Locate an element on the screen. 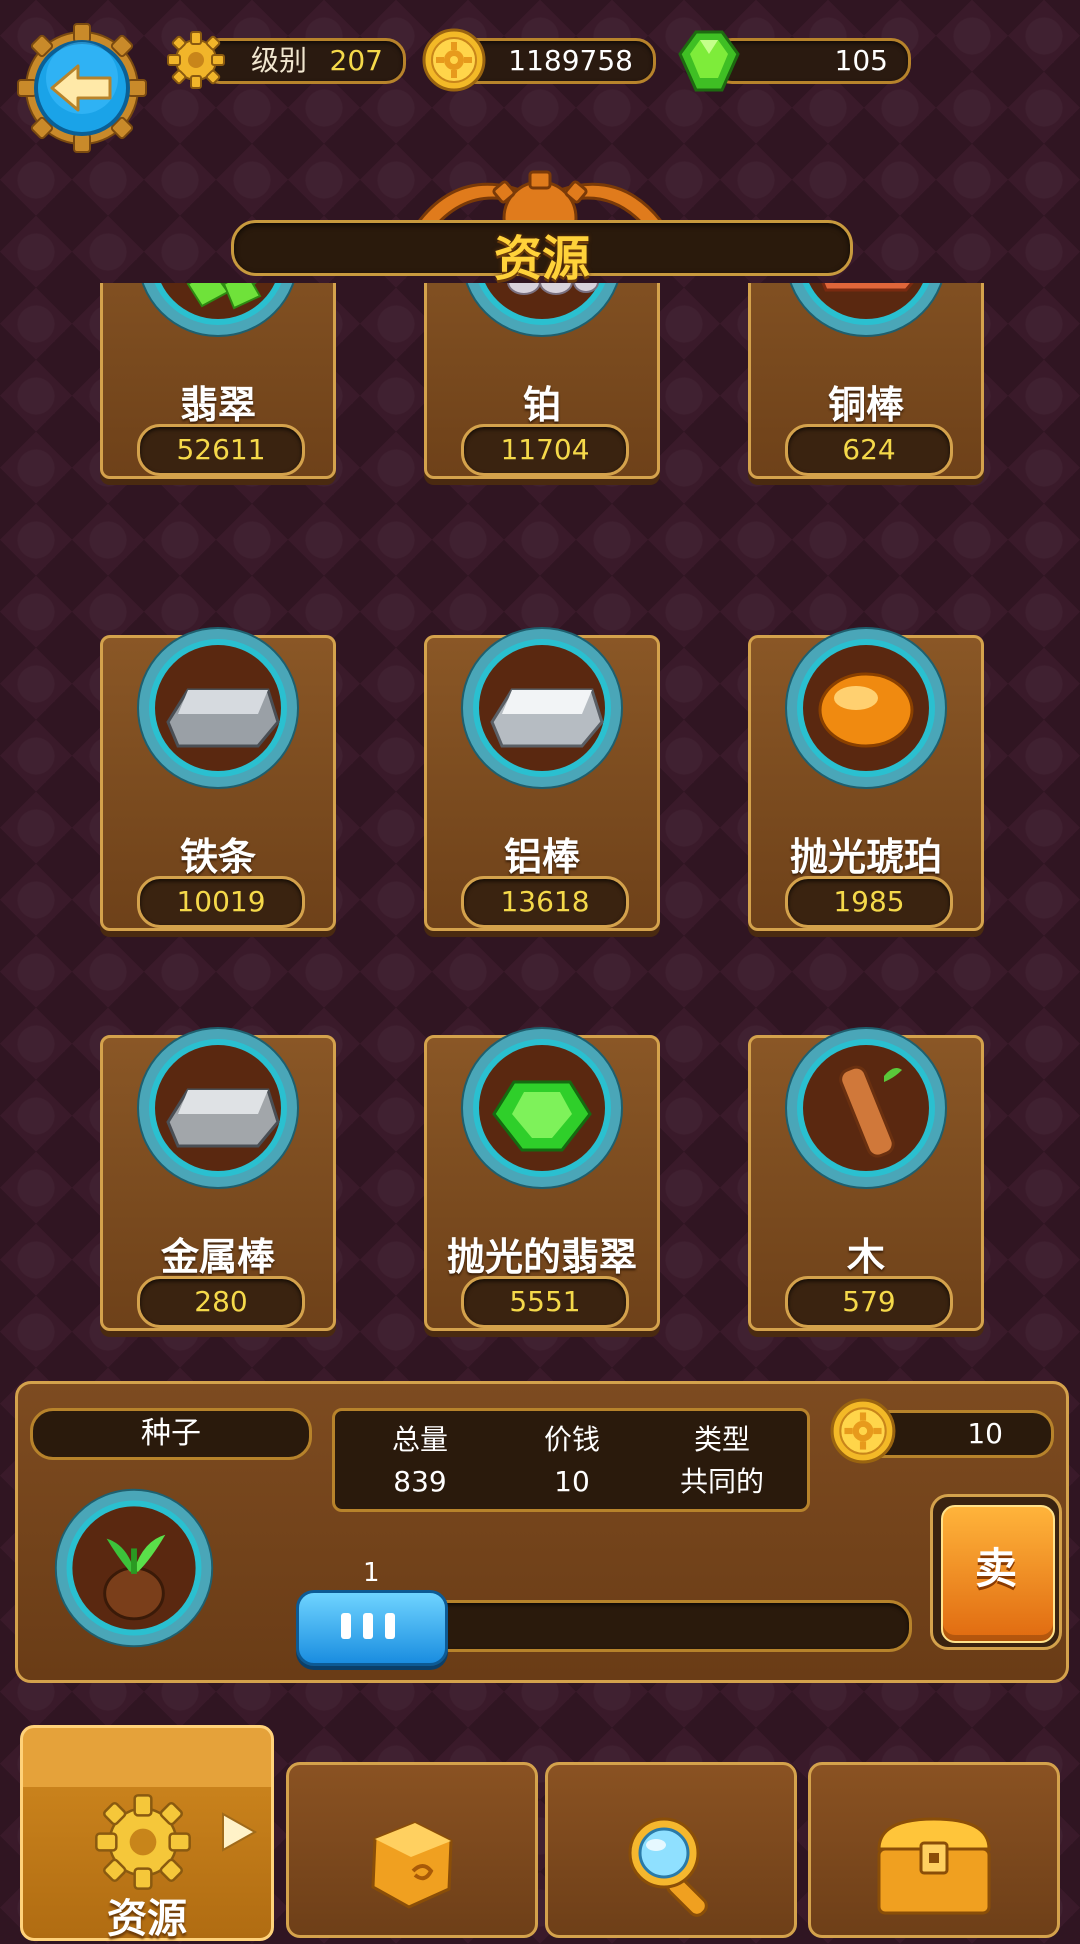 Image resolution: width=1080 pixels, height=1944 pixels. coin-value: 1189758 is located at coordinates (570, 60).